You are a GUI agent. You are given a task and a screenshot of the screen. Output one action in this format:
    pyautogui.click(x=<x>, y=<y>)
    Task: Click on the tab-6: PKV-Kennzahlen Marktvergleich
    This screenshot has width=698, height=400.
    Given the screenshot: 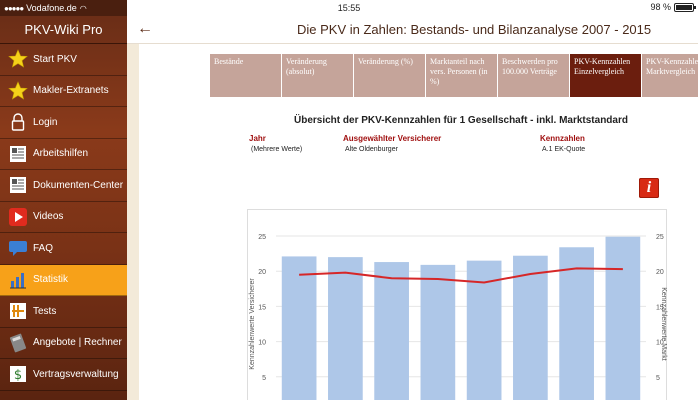 What is the action you would take?
    pyautogui.click(x=670, y=75)
    